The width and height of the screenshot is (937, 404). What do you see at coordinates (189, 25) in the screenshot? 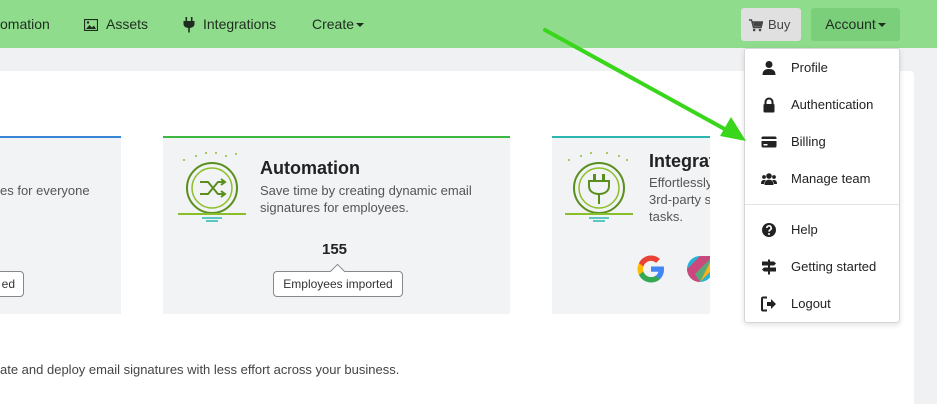
I see `plug-icon` at bounding box center [189, 25].